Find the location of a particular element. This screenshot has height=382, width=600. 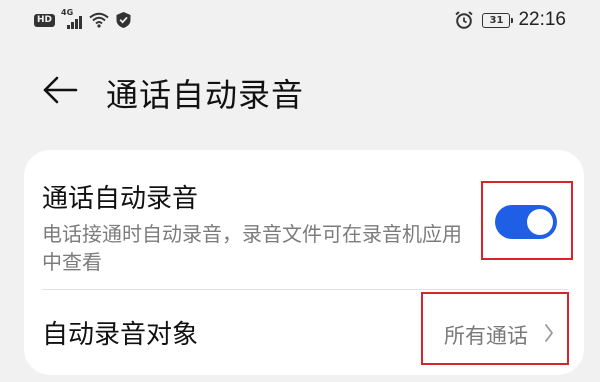

status-right: 31 22:16 is located at coordinates (510, 20).